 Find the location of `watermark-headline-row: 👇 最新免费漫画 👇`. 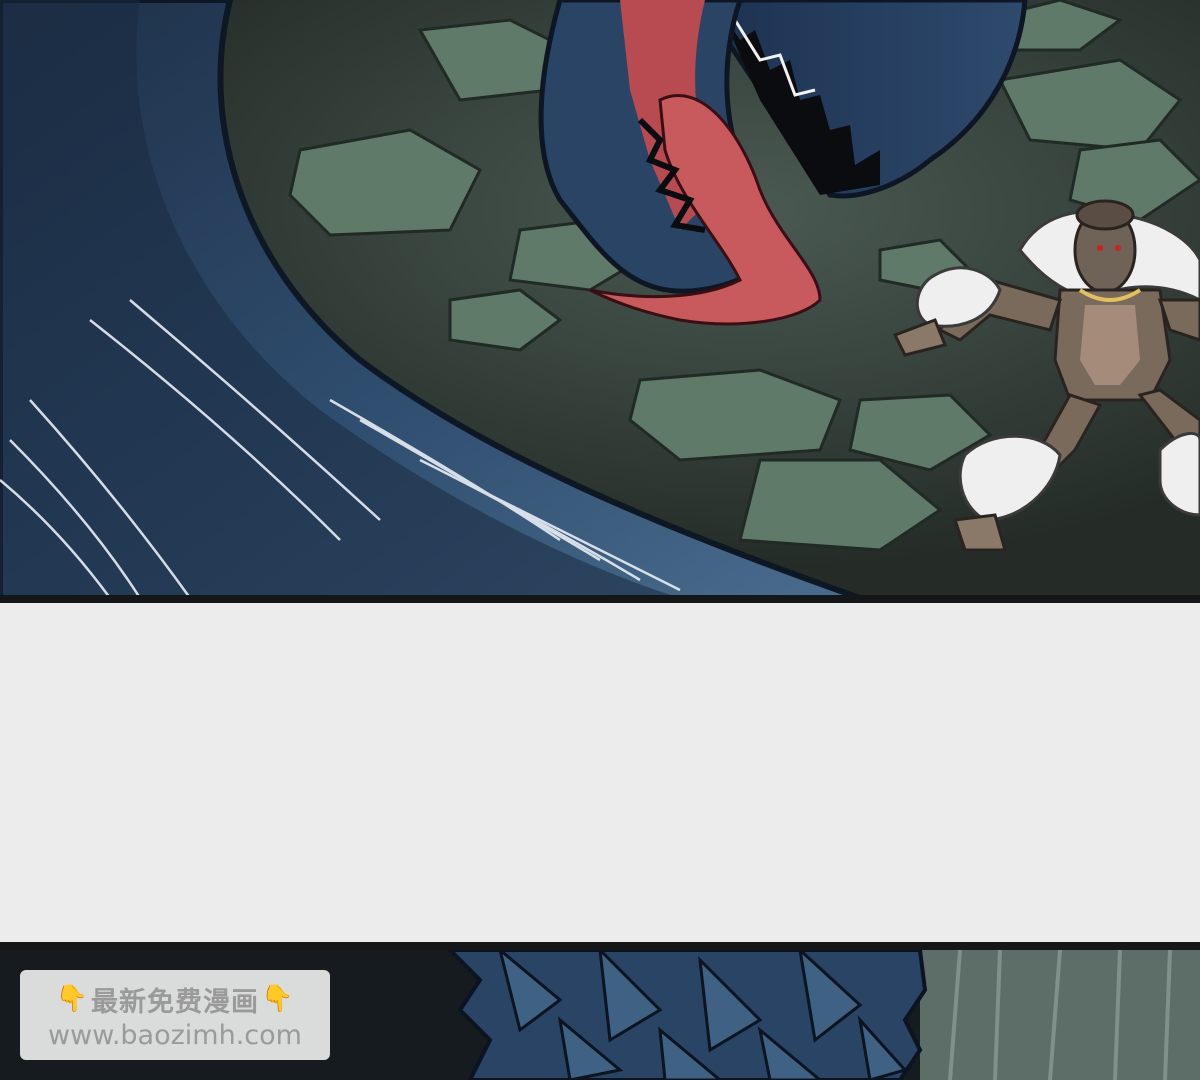

watermark-headline-row: 👇 最新免费漫画 👇 is located at coordinates (175, 999).